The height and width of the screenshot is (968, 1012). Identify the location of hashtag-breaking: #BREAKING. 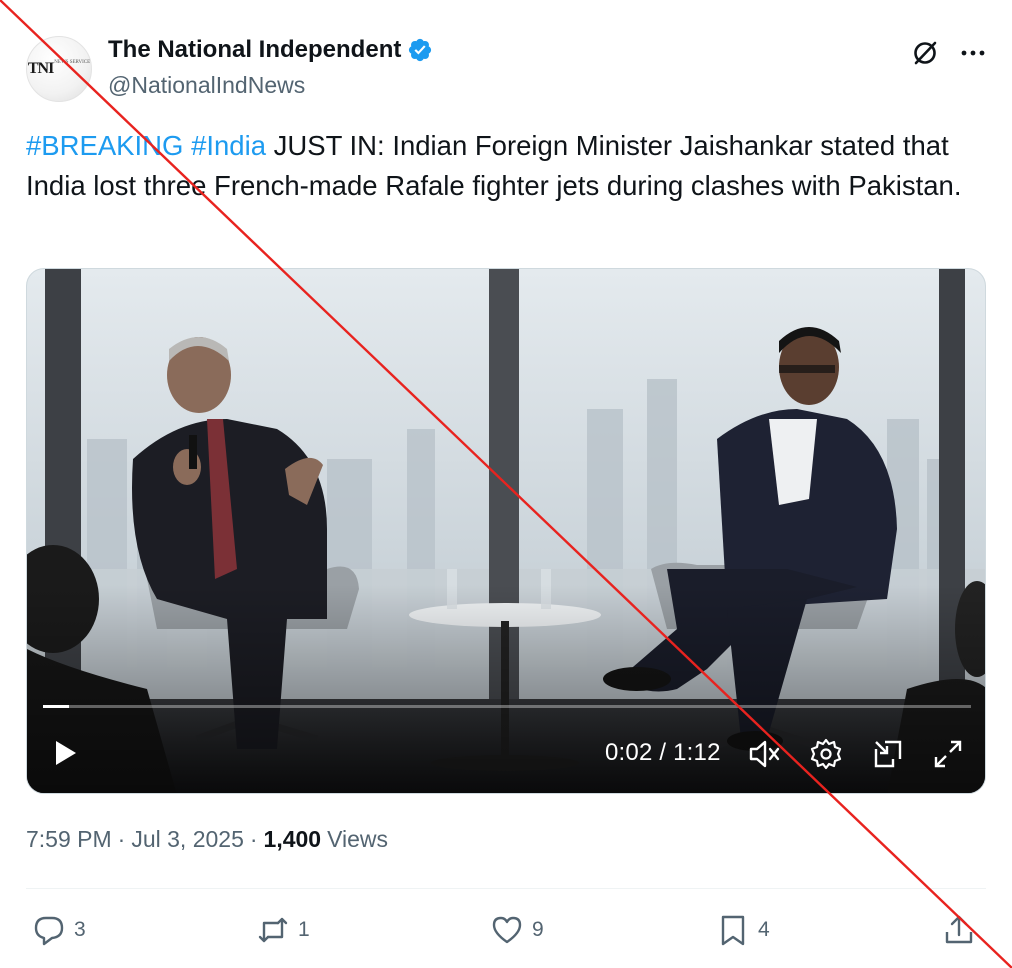
(104, 145).